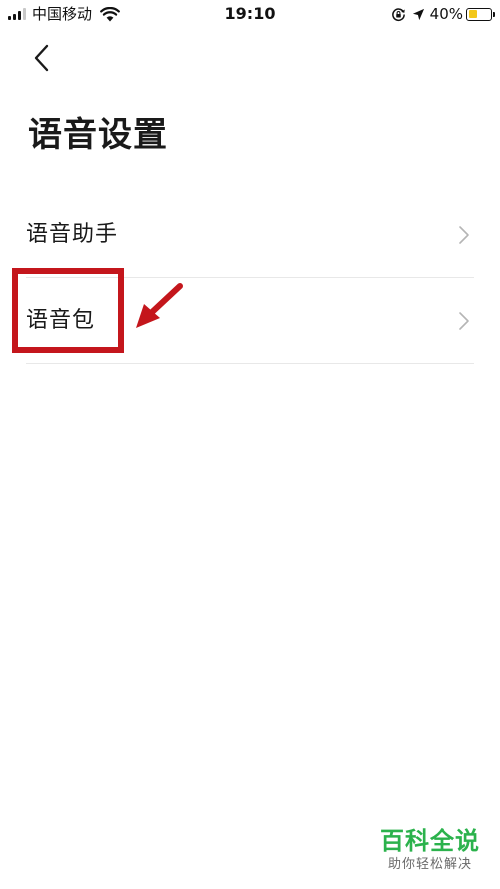  I want to click on watermark-title: 百科全说, so click(430, 841).